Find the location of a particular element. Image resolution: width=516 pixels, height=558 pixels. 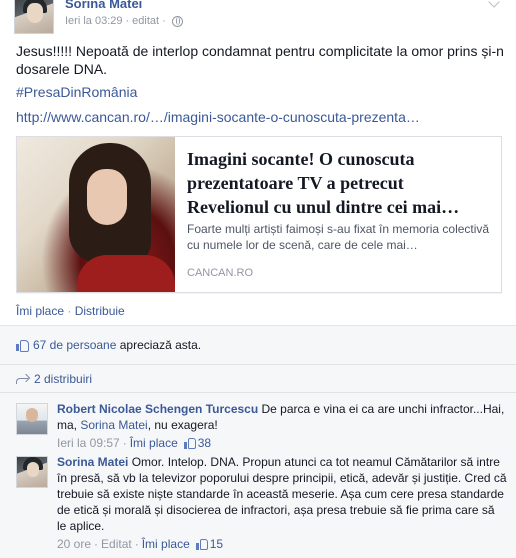

hashtag-link: #PresaDinRomânia is located at coordinates (76, 92).